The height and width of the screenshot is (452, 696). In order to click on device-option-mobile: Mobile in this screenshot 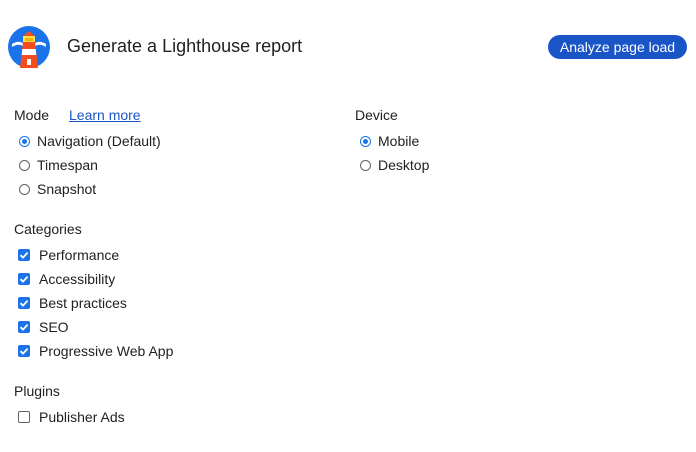, I will do `click(389, 141)`.